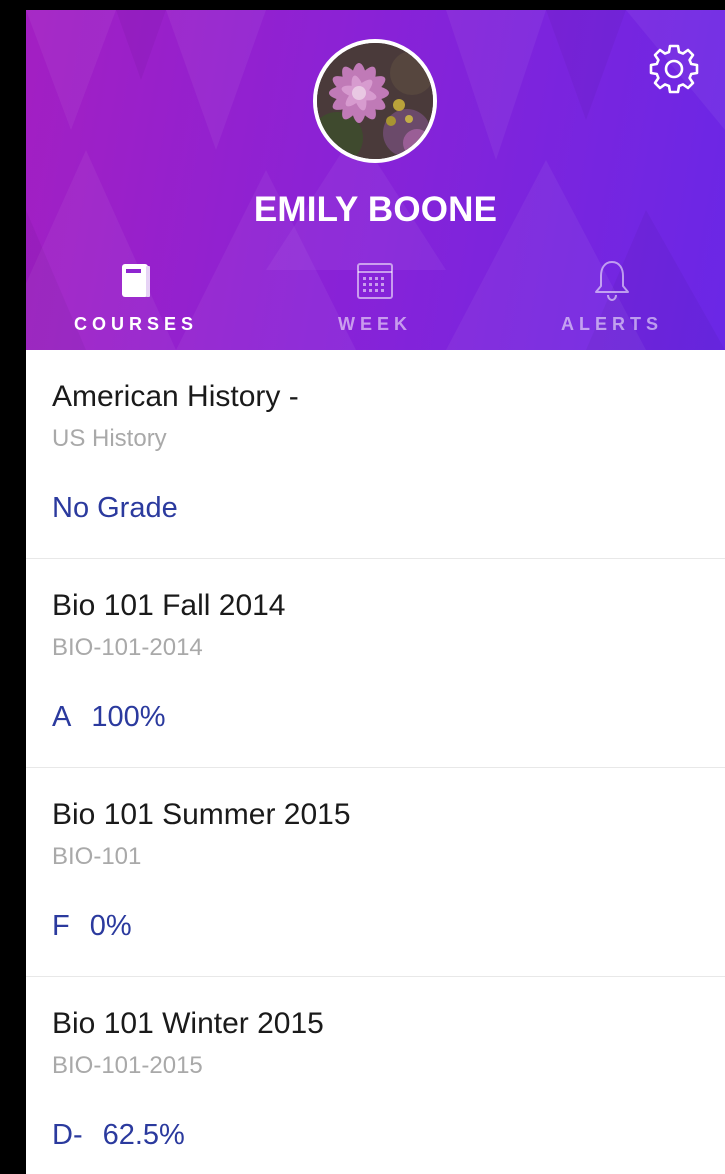 This screenshot has width=725, height=1174. Describe the element at coordinates (127, 1065) in the screenshot. I see `course-code: BIO-101-2015` at that location.